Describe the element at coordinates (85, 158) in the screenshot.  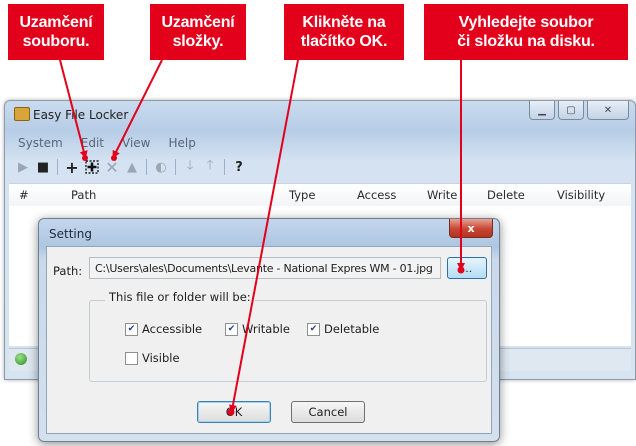
I see `arrow-dot-lock-file` at that location.